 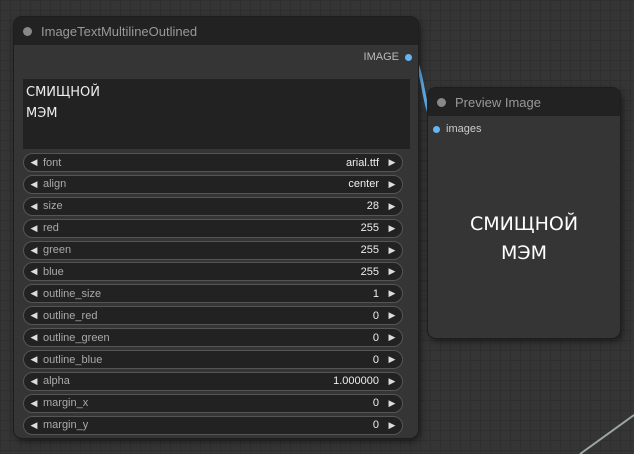 I want to click on widget-value: 1.000000, so click(x=359, y=381).